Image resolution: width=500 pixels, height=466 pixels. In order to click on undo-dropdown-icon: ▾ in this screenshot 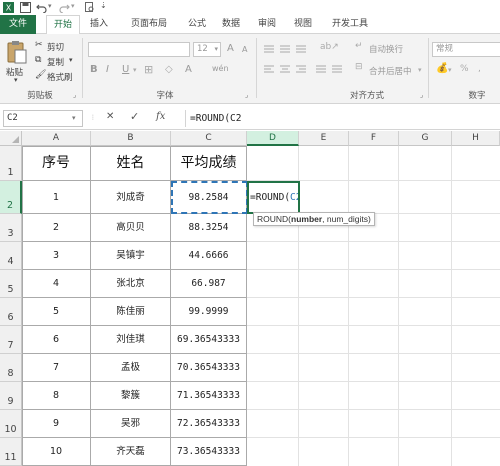, I will do `click(50, 6)`.